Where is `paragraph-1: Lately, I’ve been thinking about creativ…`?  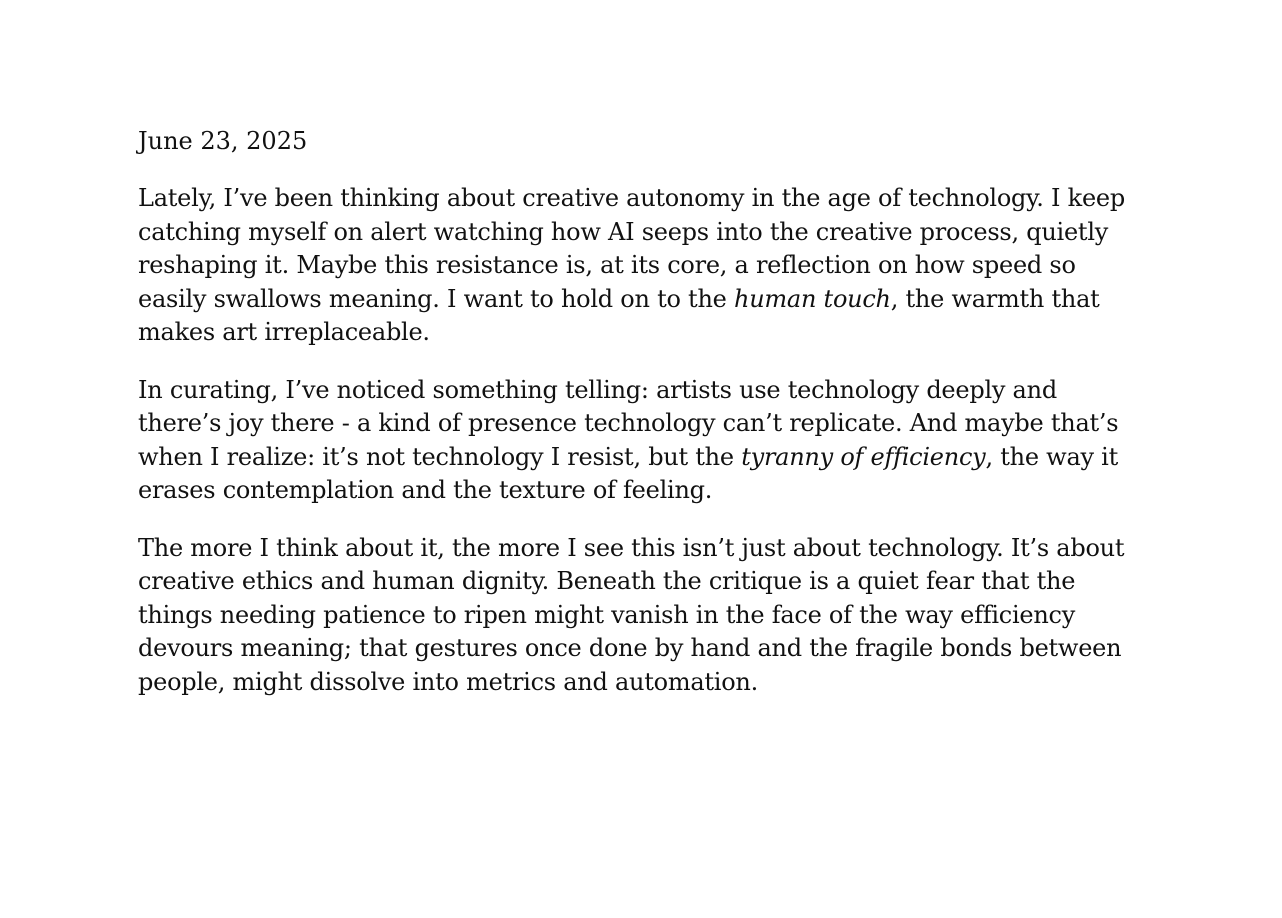 paragraph-1: Lately, I’ve been thinking about creativ… is located at coordinates (638, 266).